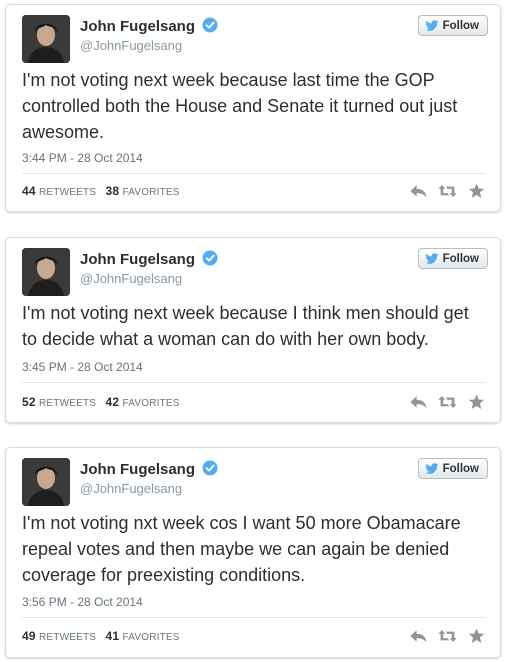 The image size is (505, 662). I want to click on favorite-count: 41, so click(112, 636).